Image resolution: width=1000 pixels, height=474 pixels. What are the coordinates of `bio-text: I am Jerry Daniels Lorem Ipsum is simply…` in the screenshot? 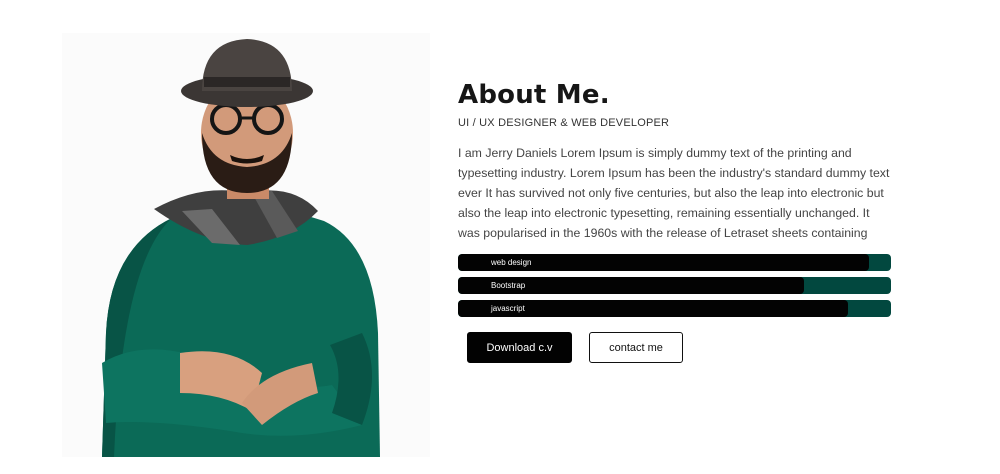 It's located at (674, 193).